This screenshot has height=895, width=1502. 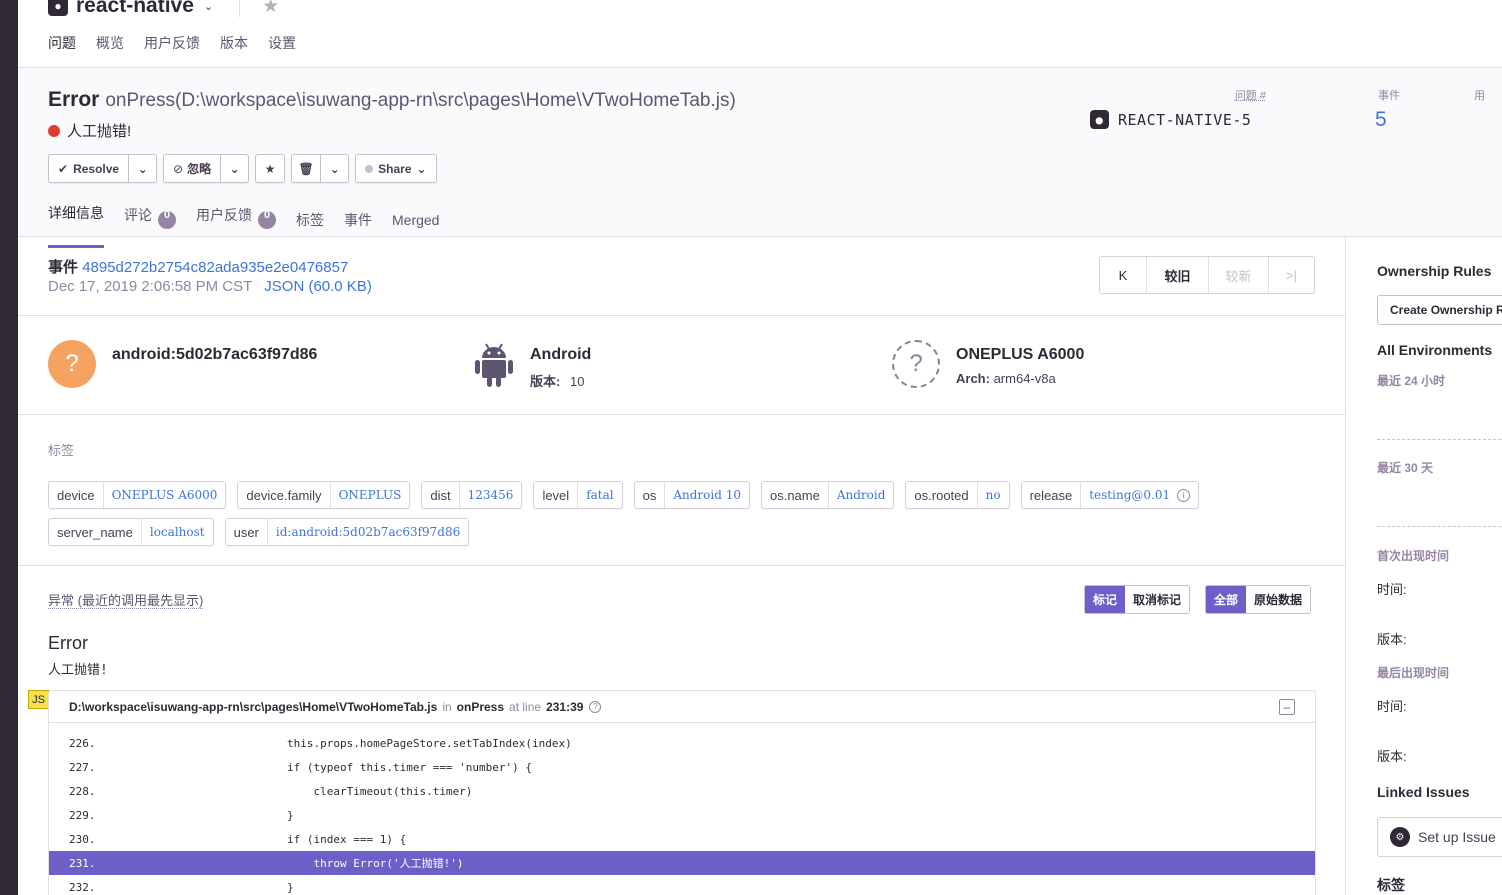 I want to click on first-seen-version-label: 版本:, so click(x=1392, y=639).